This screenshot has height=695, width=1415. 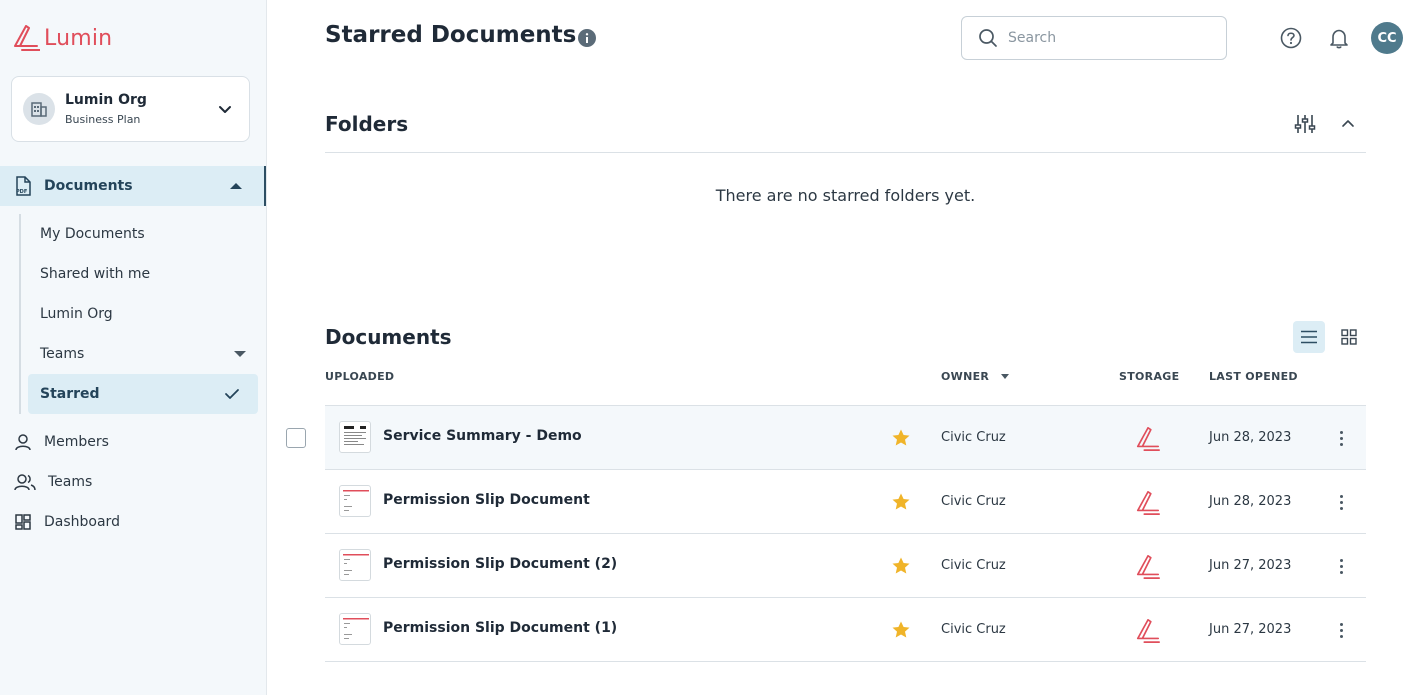 I want to click on sidebar-item-teams: Teams, so click(x=53, y=482).